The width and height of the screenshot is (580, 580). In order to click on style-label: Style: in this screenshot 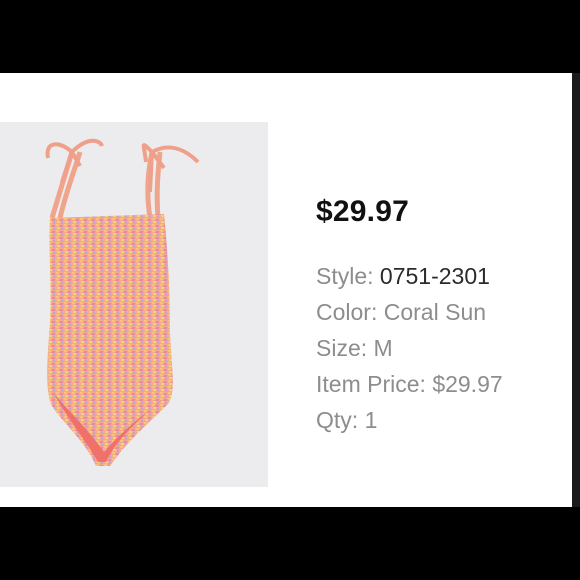, I will do `click(345, 276)`.